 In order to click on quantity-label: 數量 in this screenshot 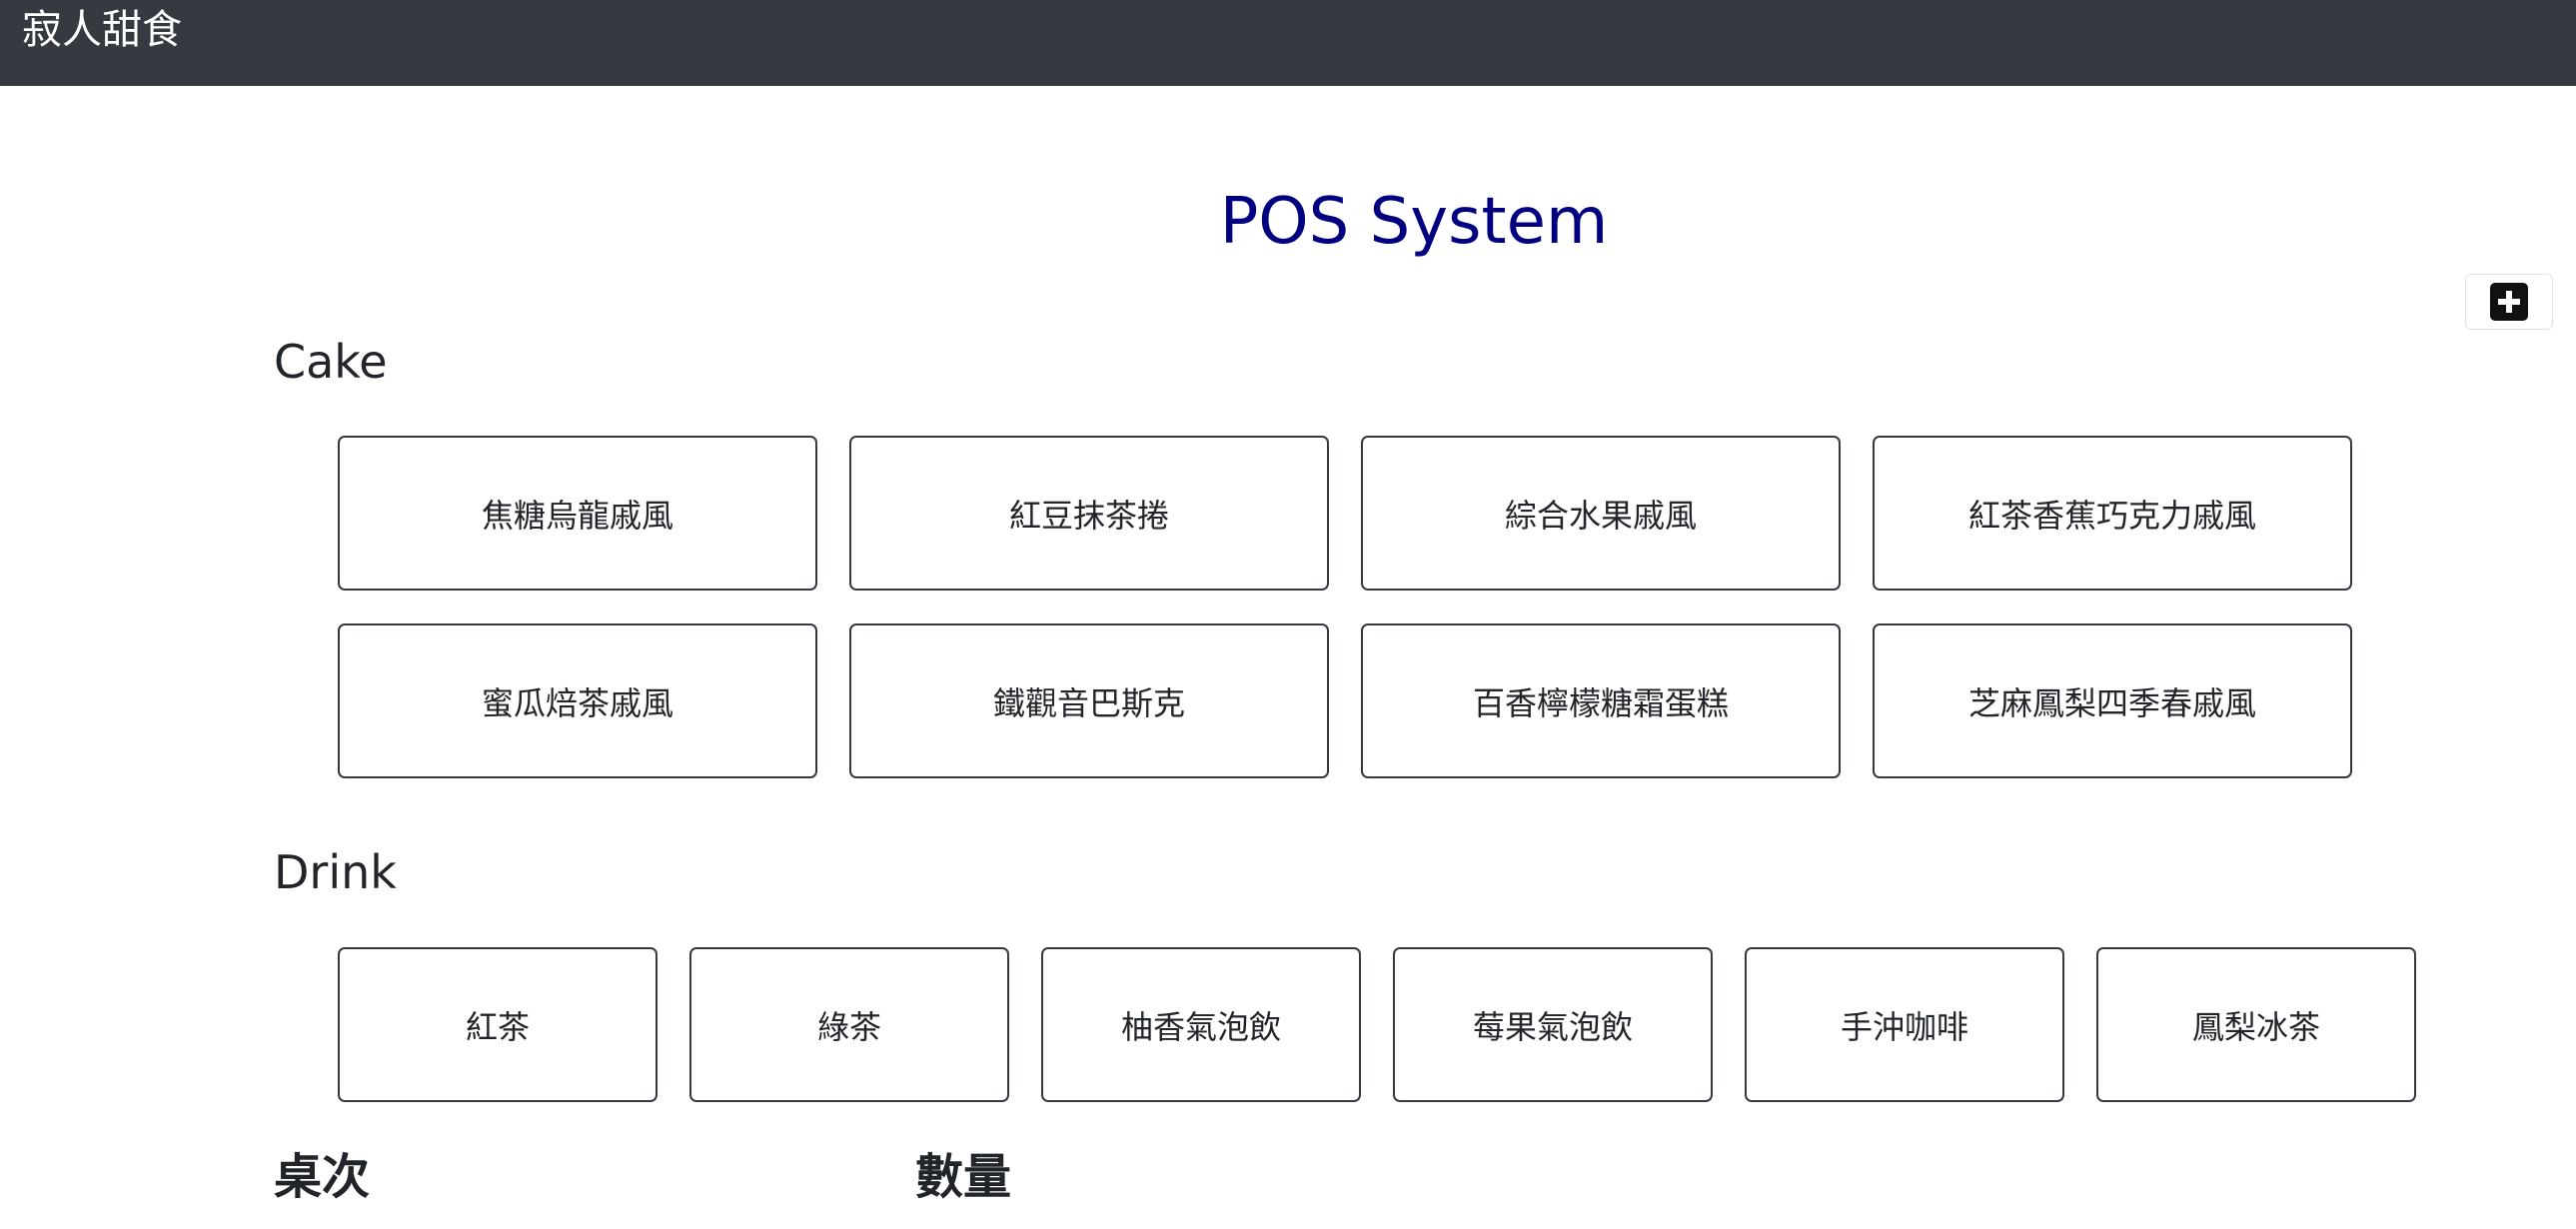, I will do `click(963, 1177)`.